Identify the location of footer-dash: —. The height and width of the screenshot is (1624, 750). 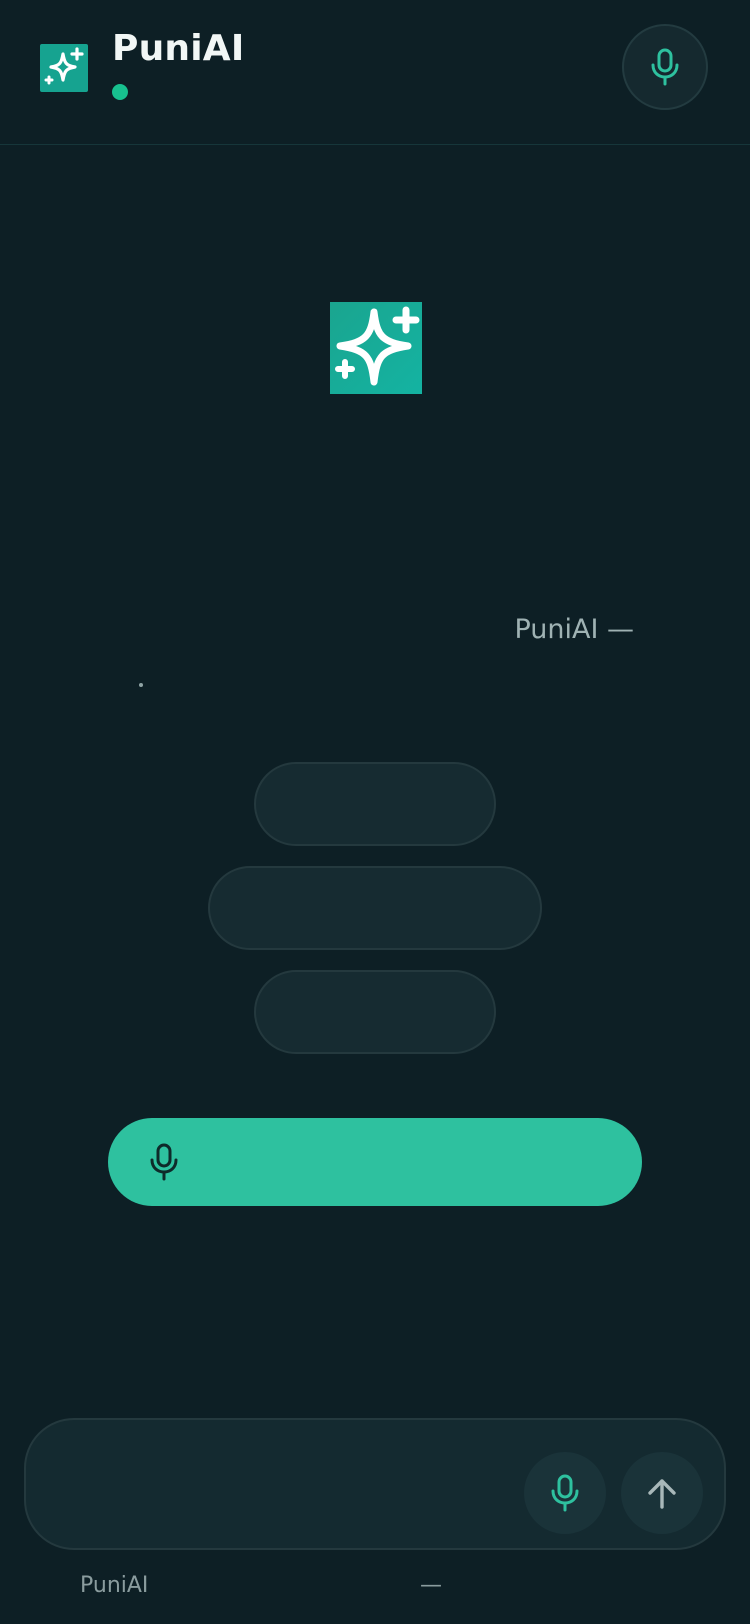
(431, 1585).